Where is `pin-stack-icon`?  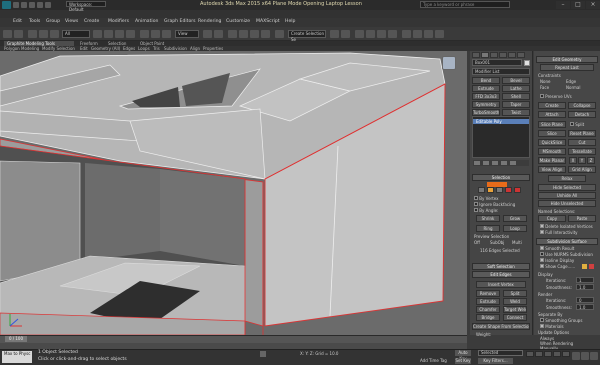 pin-stack-icon is located at coordinates (477, 163).